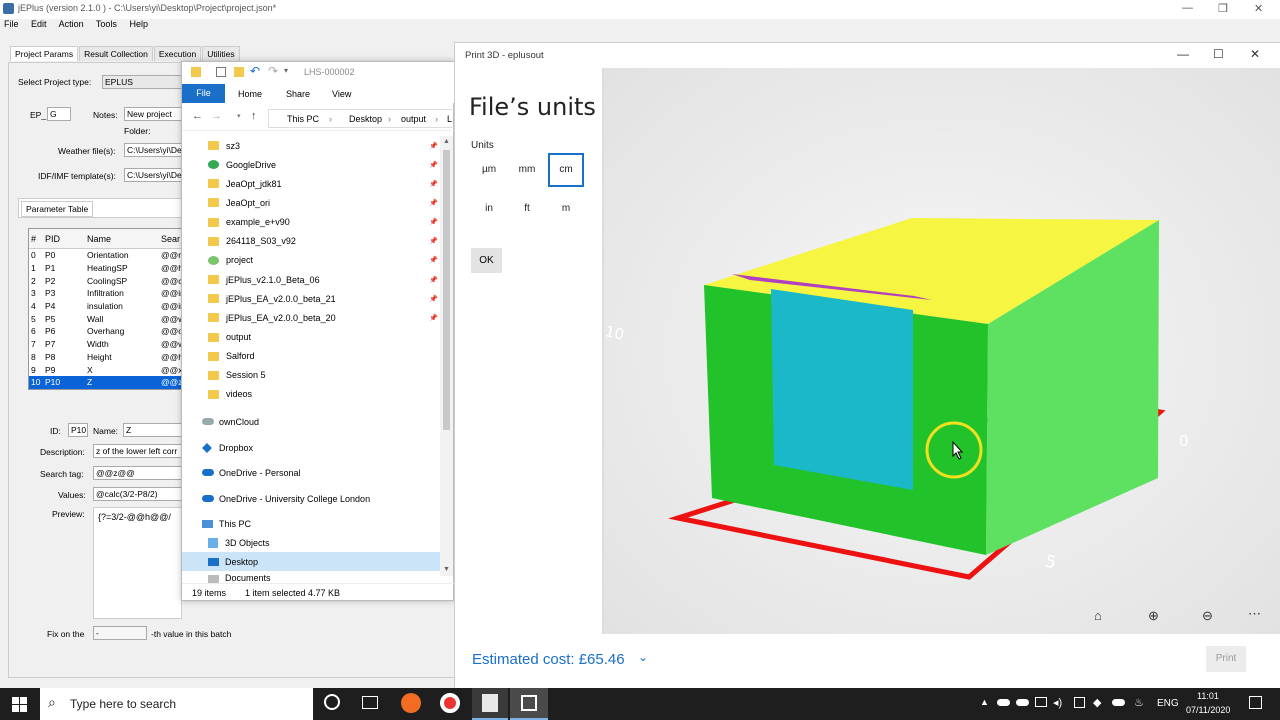 Image resolution: width=1280 pixels, height=720 pixels. Describe the element at coordinates (226, 523) in the screenshot. I see `nav-this-pc: This PC` at that location.